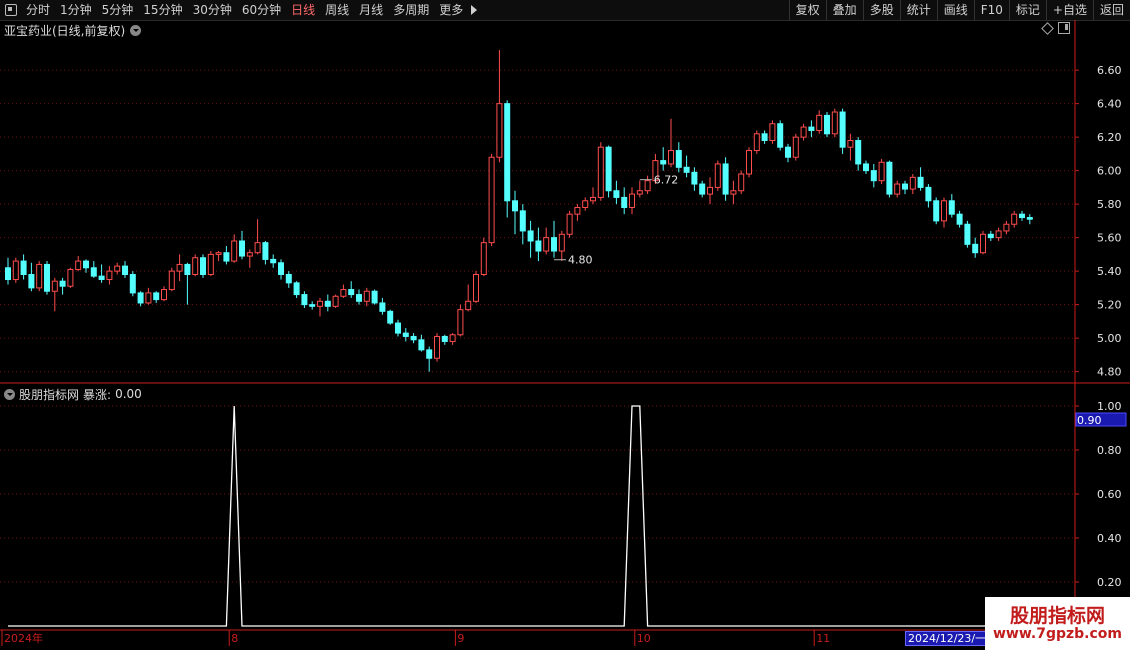 The image size is (1130, 650). I want to click on indicator-tick-label: 0.80, so click(1109, 450).